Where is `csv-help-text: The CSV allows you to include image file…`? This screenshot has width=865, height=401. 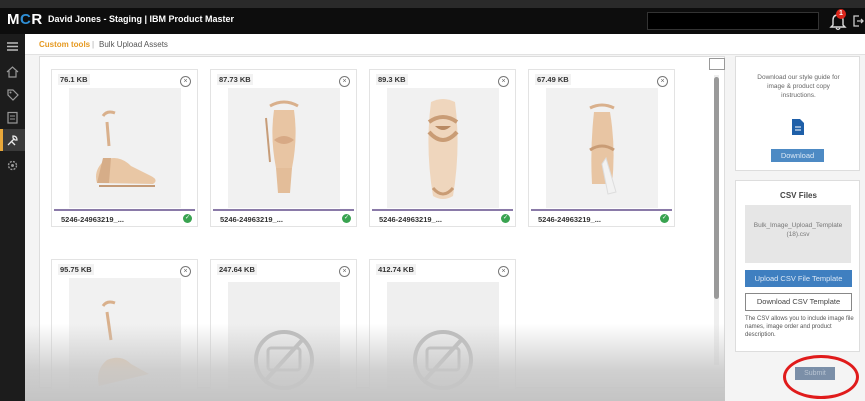 csv-help-text: The CSV allows you to include image file… is located at coordinates (799, 327).